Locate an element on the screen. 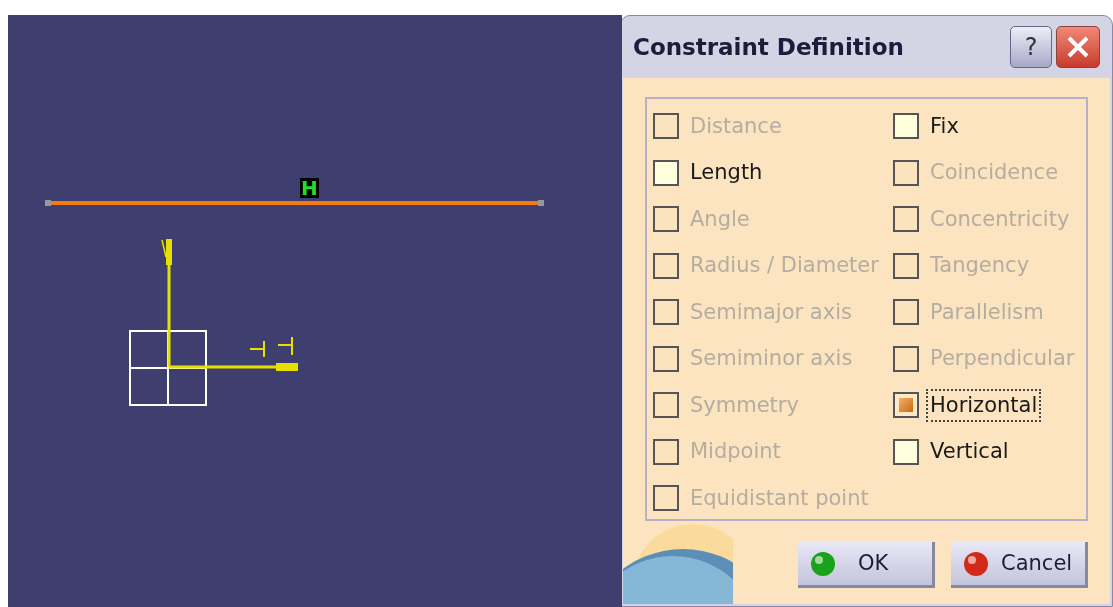 Image resolution: width=1113 pixels, height=607 pixels. checkbox-label: Symmetry is located at coordinates (744, 405).